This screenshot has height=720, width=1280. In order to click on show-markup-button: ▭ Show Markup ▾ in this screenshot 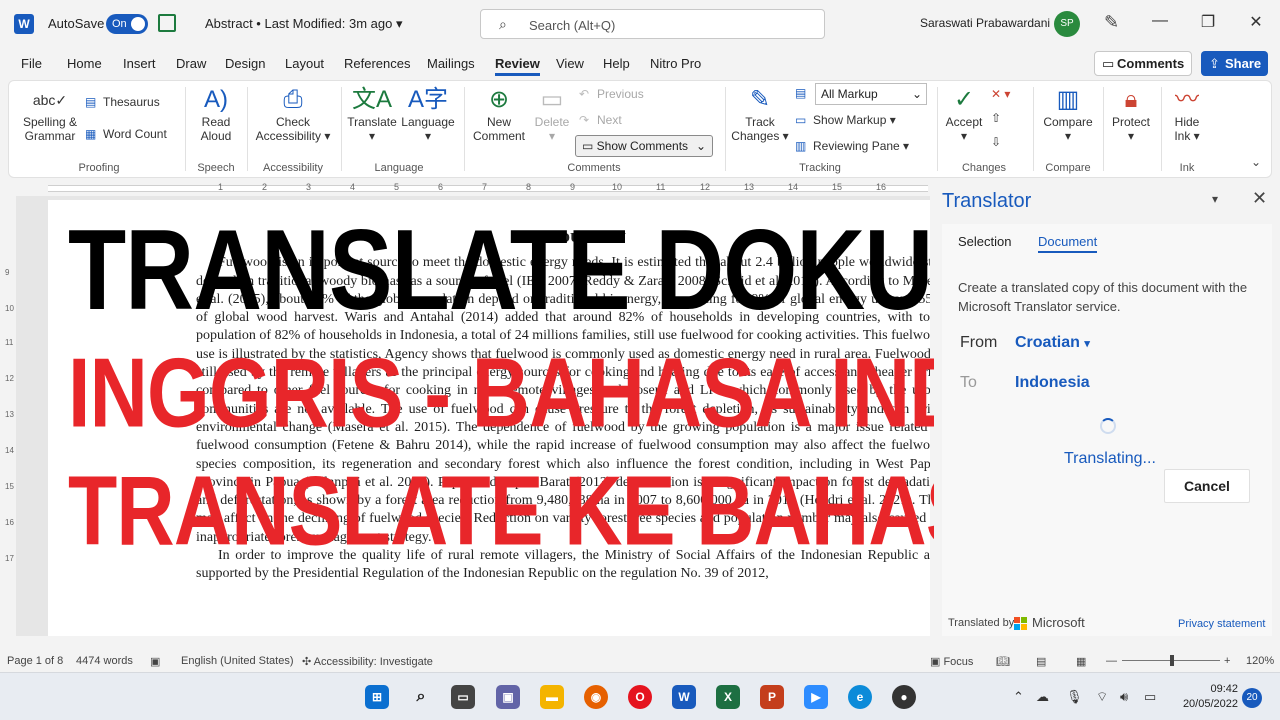, I will do `click(845, 120)`.